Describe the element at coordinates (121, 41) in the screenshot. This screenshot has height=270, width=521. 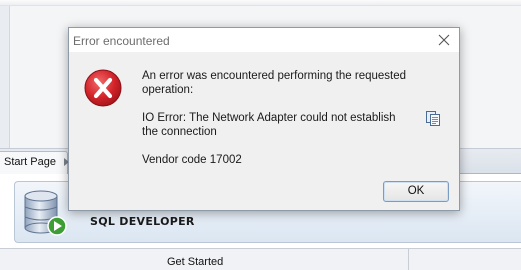
I see `dialog-title: Error encountered` at that location.